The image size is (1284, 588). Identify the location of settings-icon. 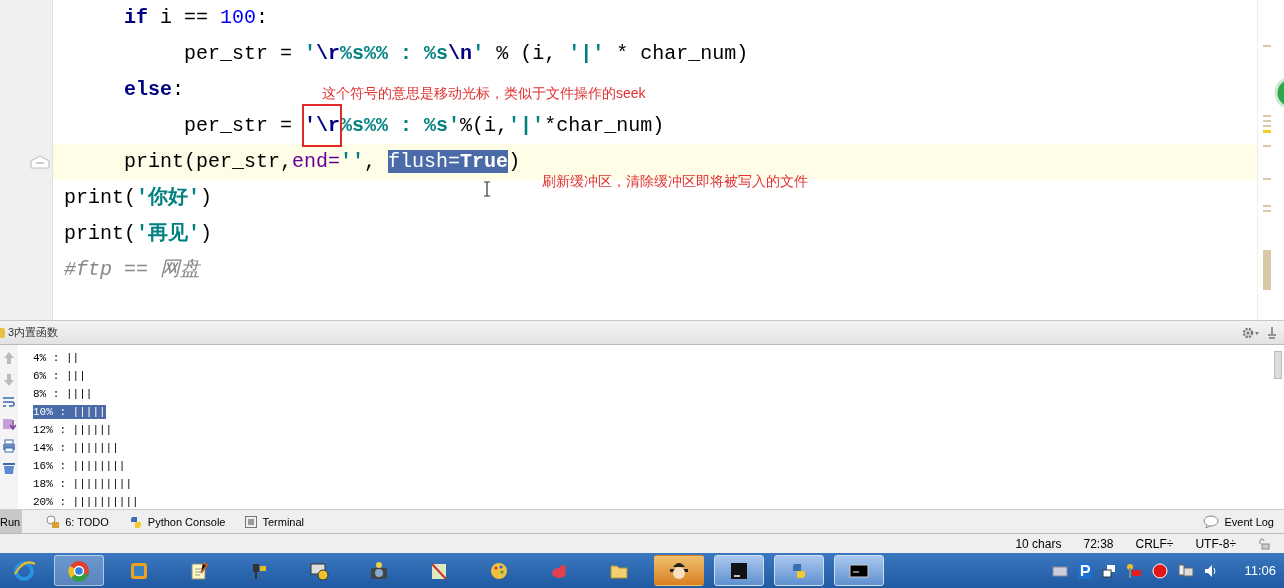
(1251, 332).